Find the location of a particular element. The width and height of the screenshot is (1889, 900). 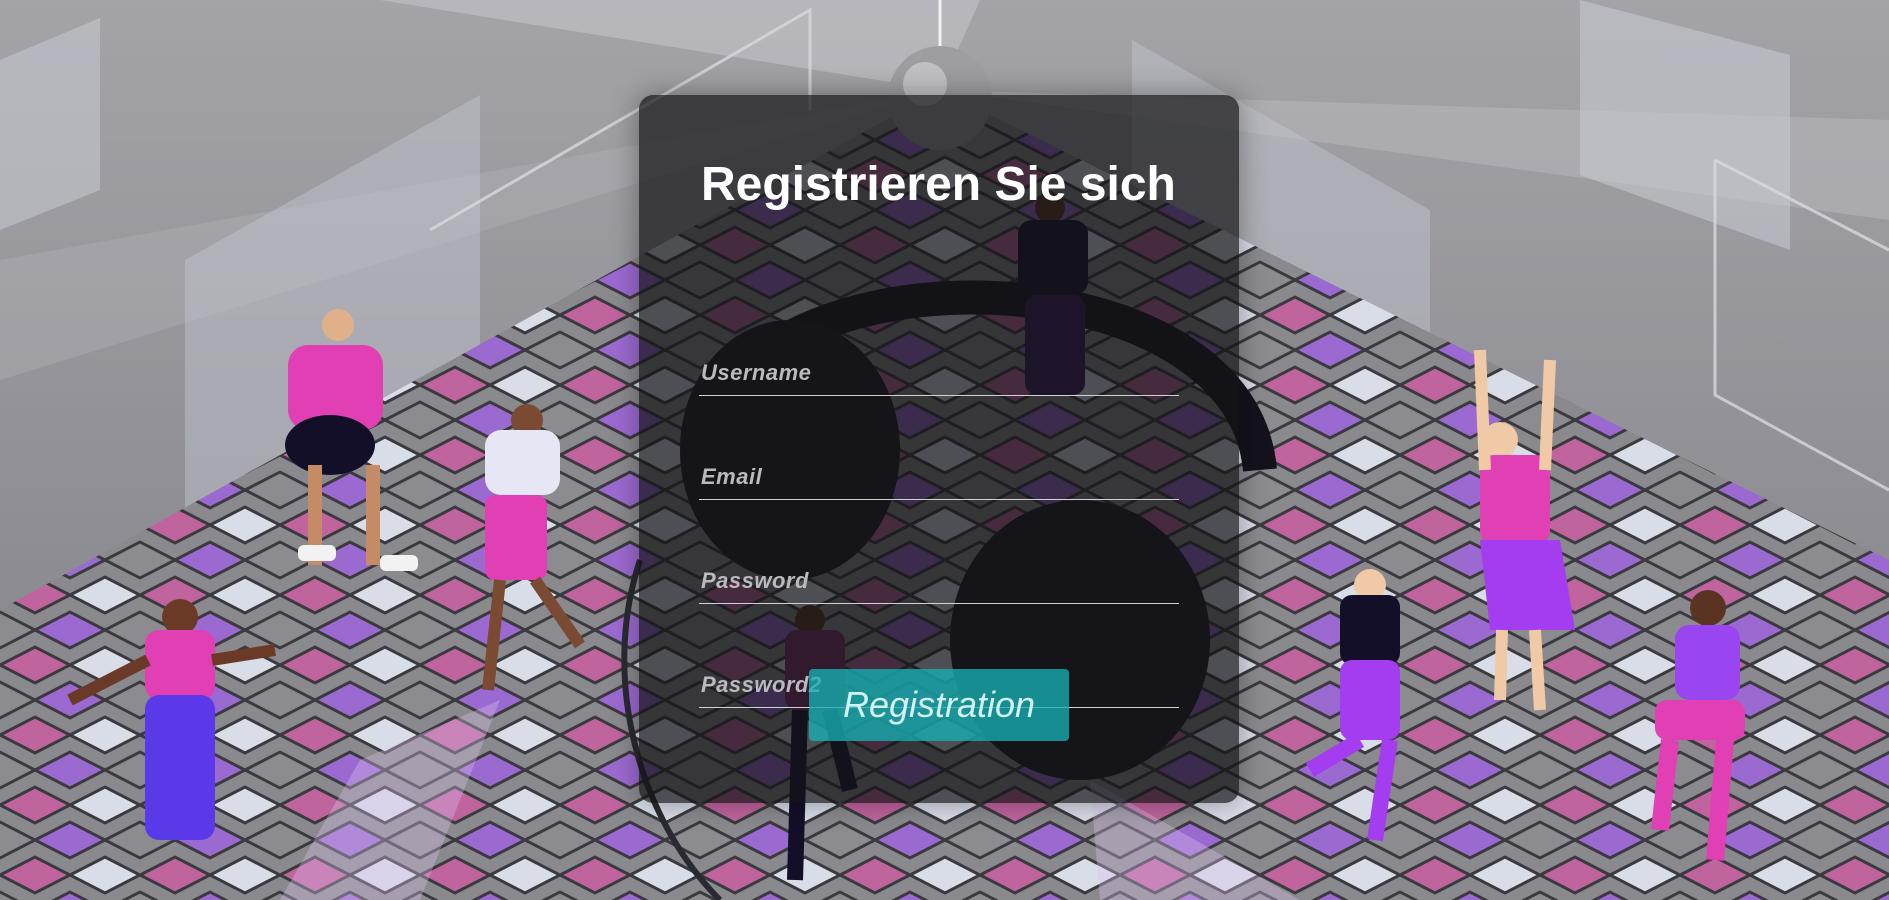

email-input is located at coordinates (939, 477).